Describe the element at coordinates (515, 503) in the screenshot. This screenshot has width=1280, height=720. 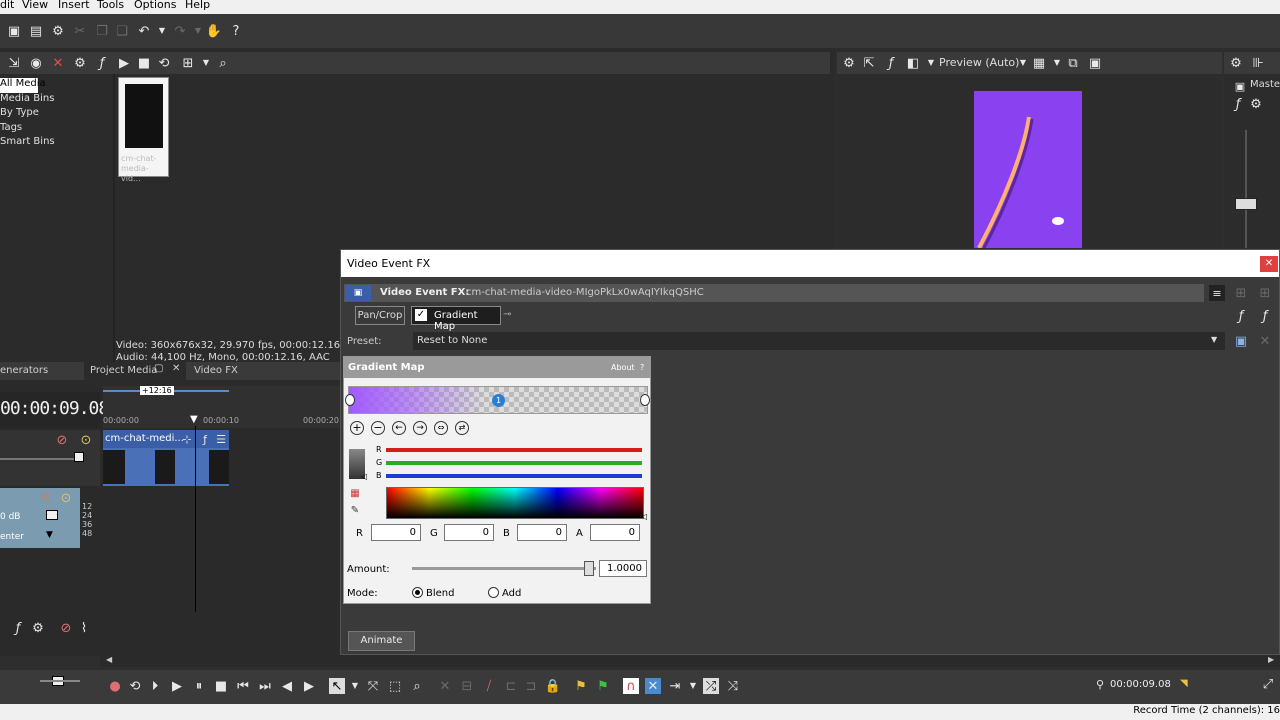
I see `color-spectrum` at that location.